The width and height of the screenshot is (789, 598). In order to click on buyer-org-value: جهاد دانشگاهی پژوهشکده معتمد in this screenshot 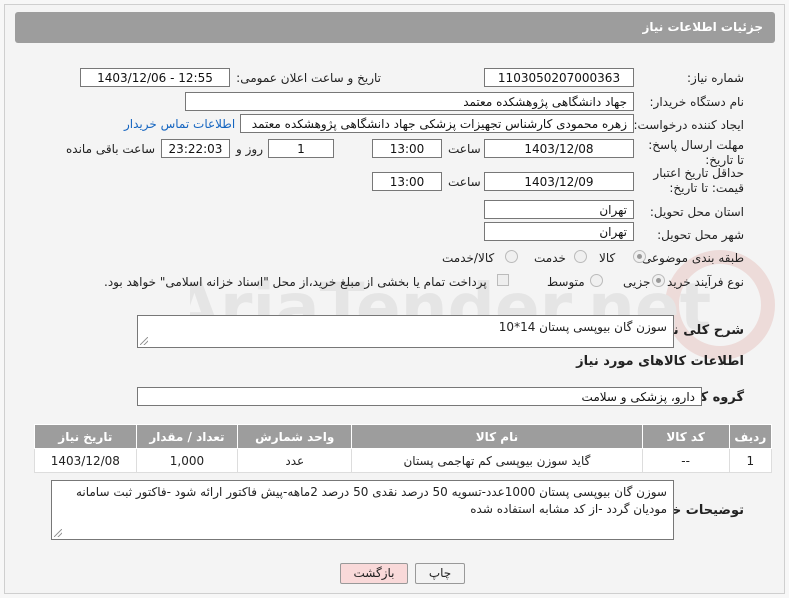, I will do `click(409, 101)`.